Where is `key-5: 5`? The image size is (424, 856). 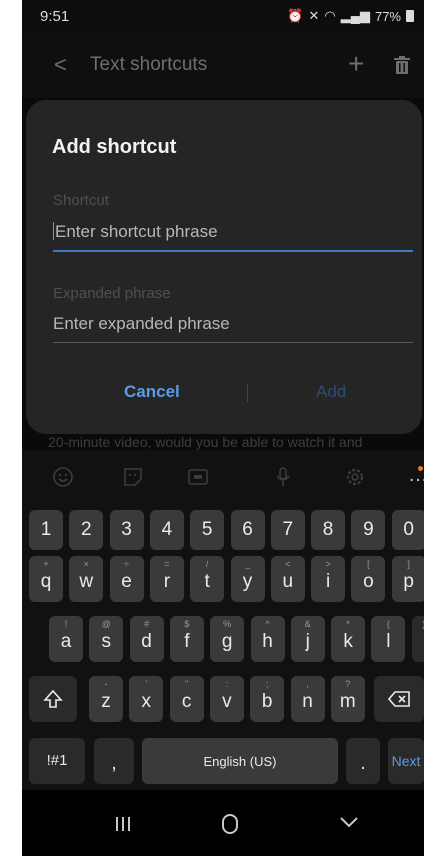 key-5: 5 is located at coordinates (207, 530).